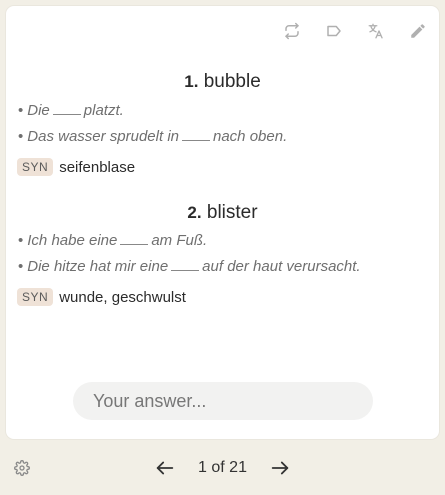 Image resolution: width=445 pixels, height=495 pixels. What do you see at coordinates (281, 266) in the screenshot?
I see `example-text-after: auf der haut verursacht.` at bounding box center [281, 266].